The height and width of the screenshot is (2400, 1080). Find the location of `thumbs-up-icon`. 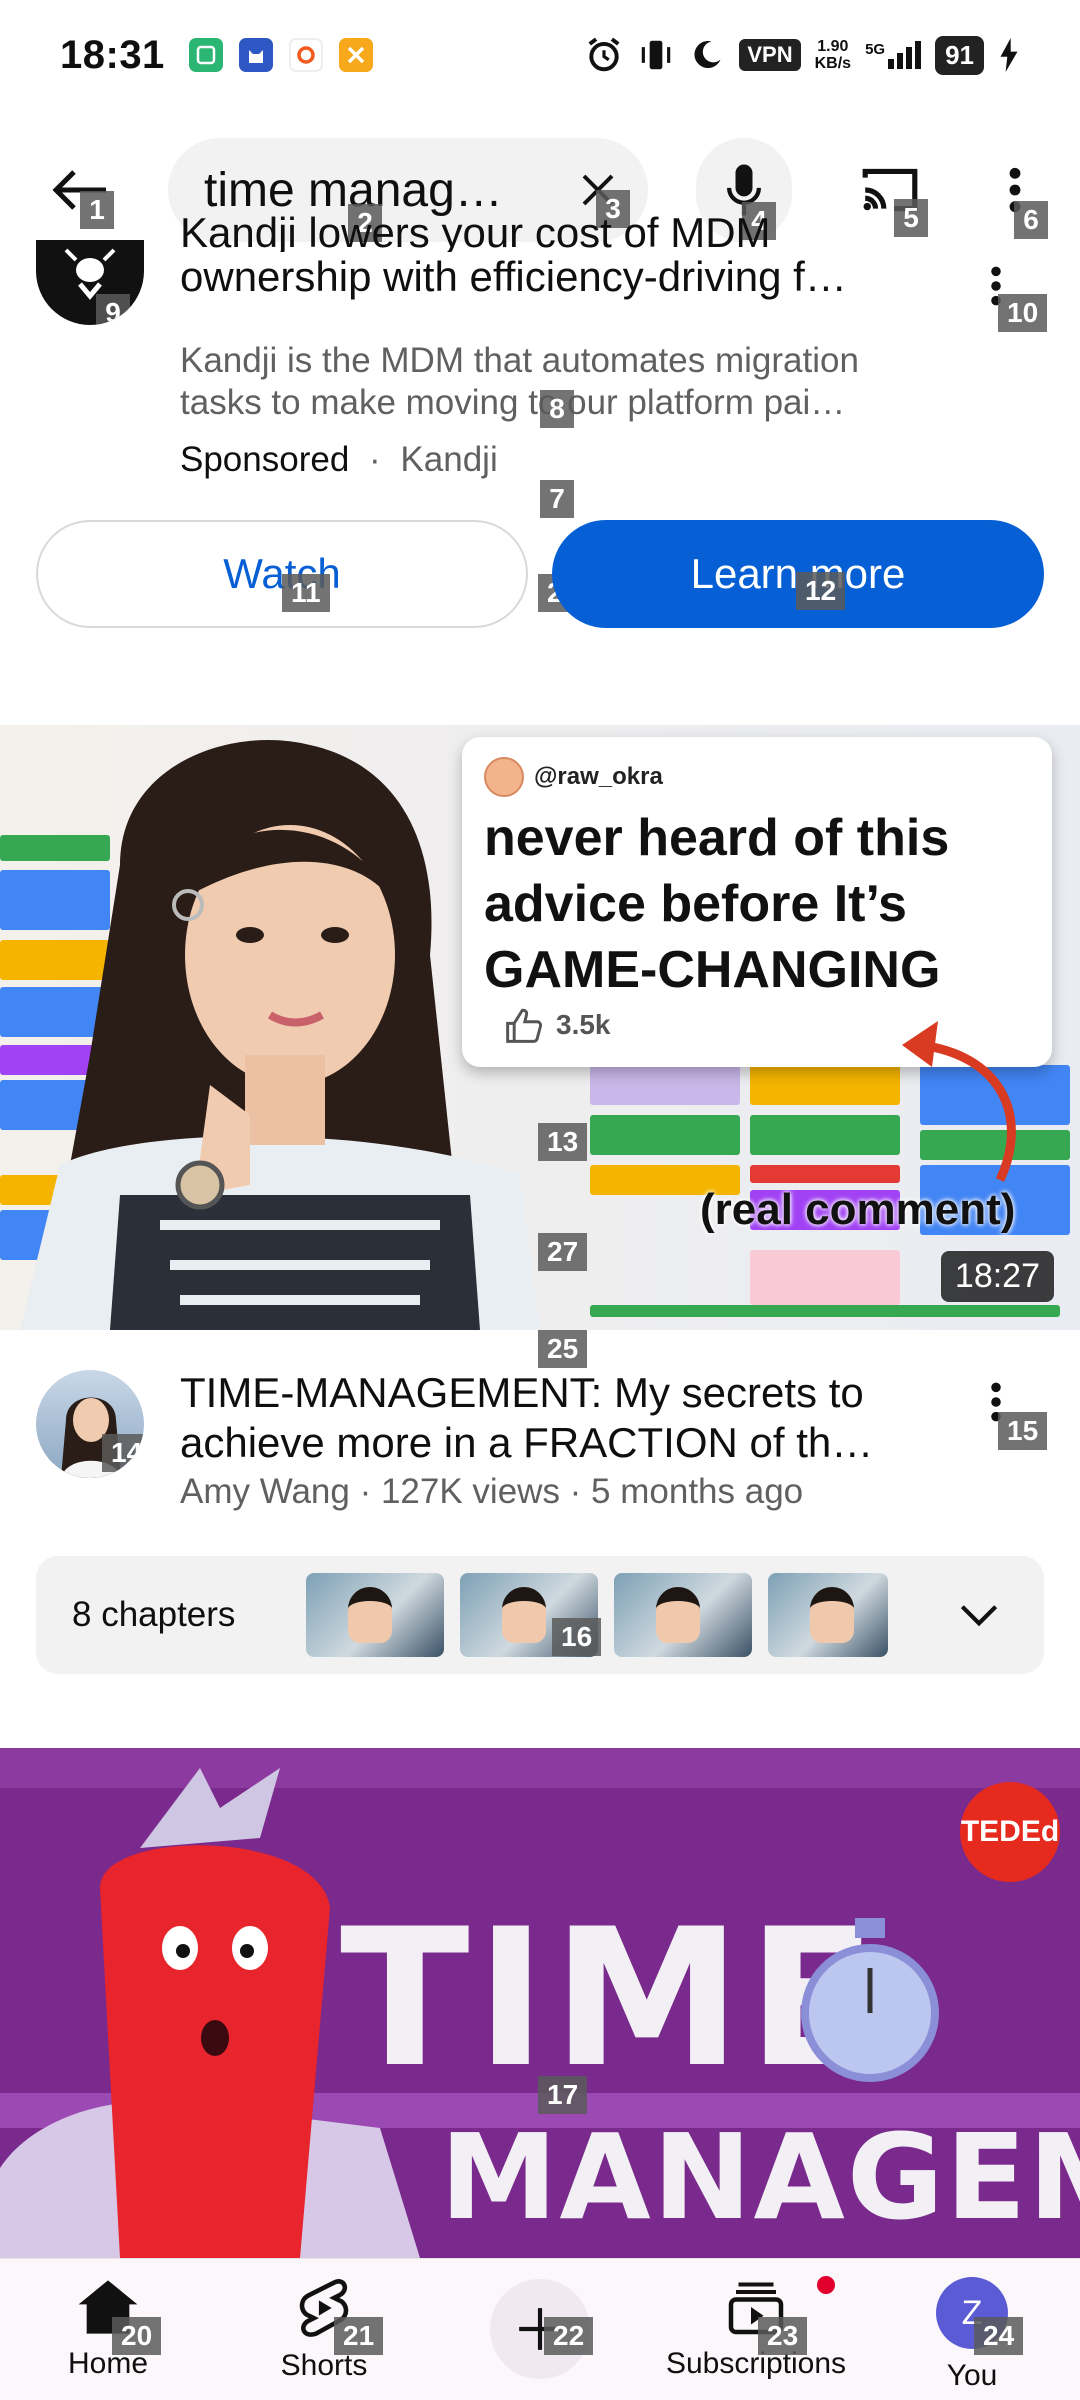

thumbs-up-icon is located at coordinates (524, 1025).